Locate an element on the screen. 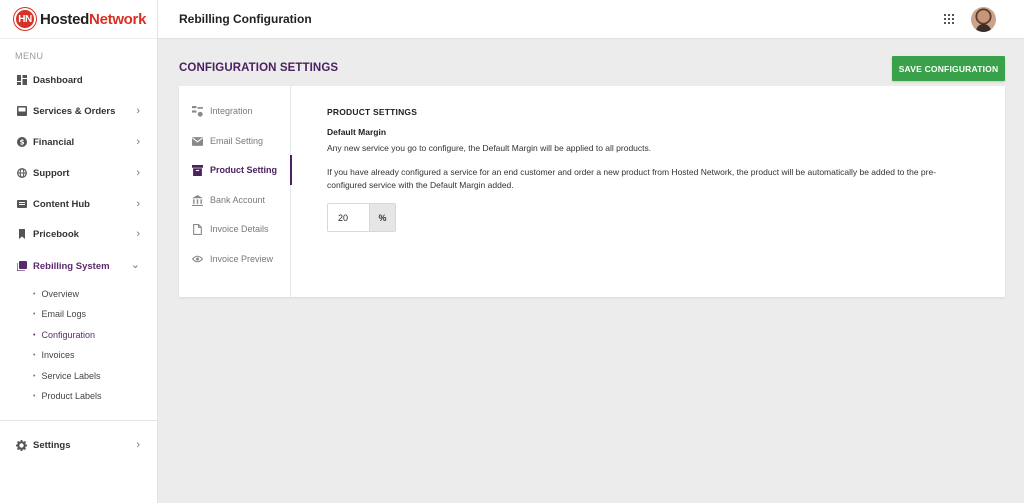 Image resolution: width=1024 pixels, height=503 pixels. sidebar-item-label: Pricebook is located at coordinates (56, 234).